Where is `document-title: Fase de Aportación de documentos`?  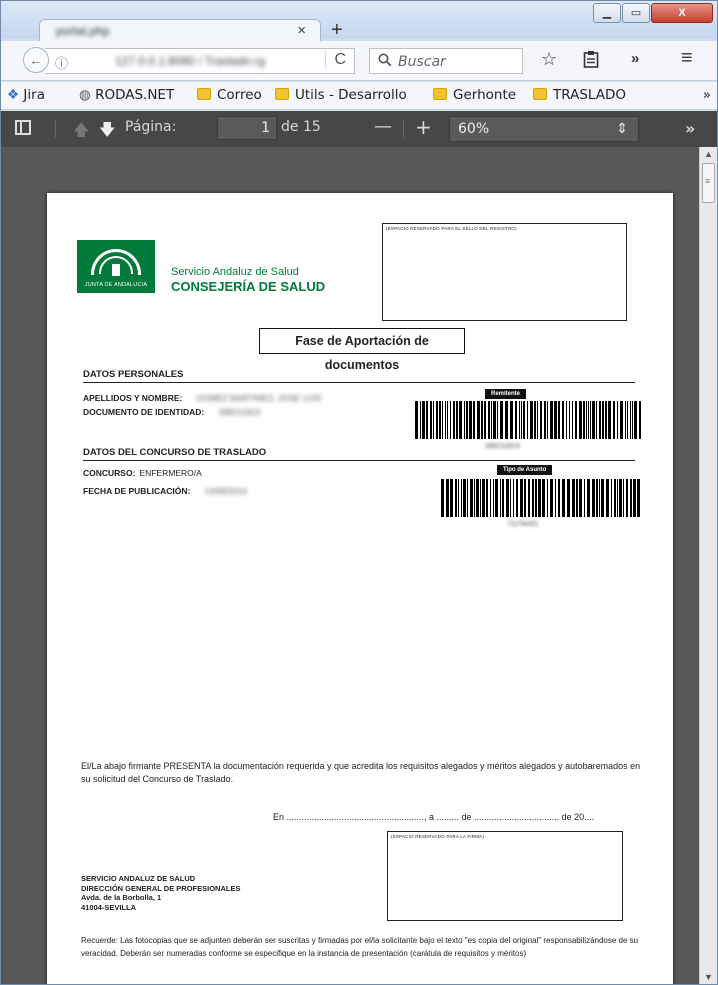 document-title: Fase de Aportación de documentos is located at coordinates (362, 350).